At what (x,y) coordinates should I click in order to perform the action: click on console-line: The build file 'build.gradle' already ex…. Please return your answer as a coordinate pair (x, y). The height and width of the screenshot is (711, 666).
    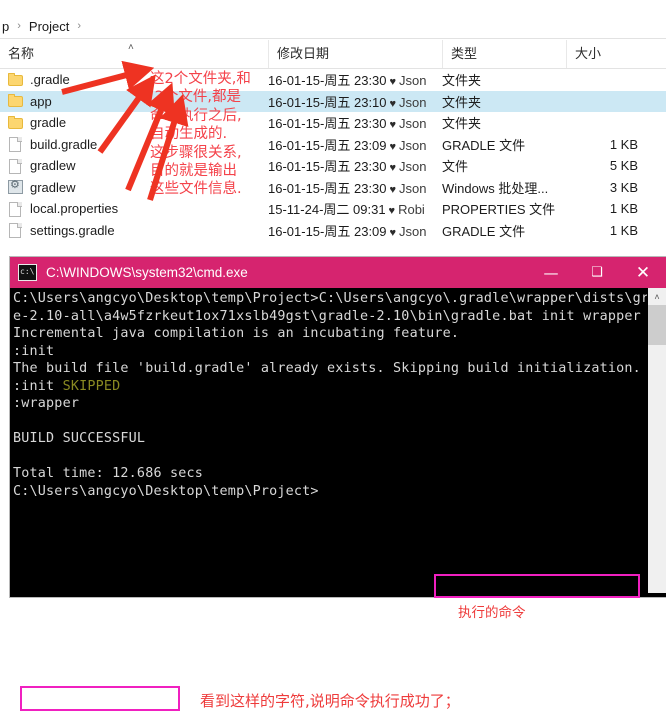
    Looking at the image, I should click on (327, 368).